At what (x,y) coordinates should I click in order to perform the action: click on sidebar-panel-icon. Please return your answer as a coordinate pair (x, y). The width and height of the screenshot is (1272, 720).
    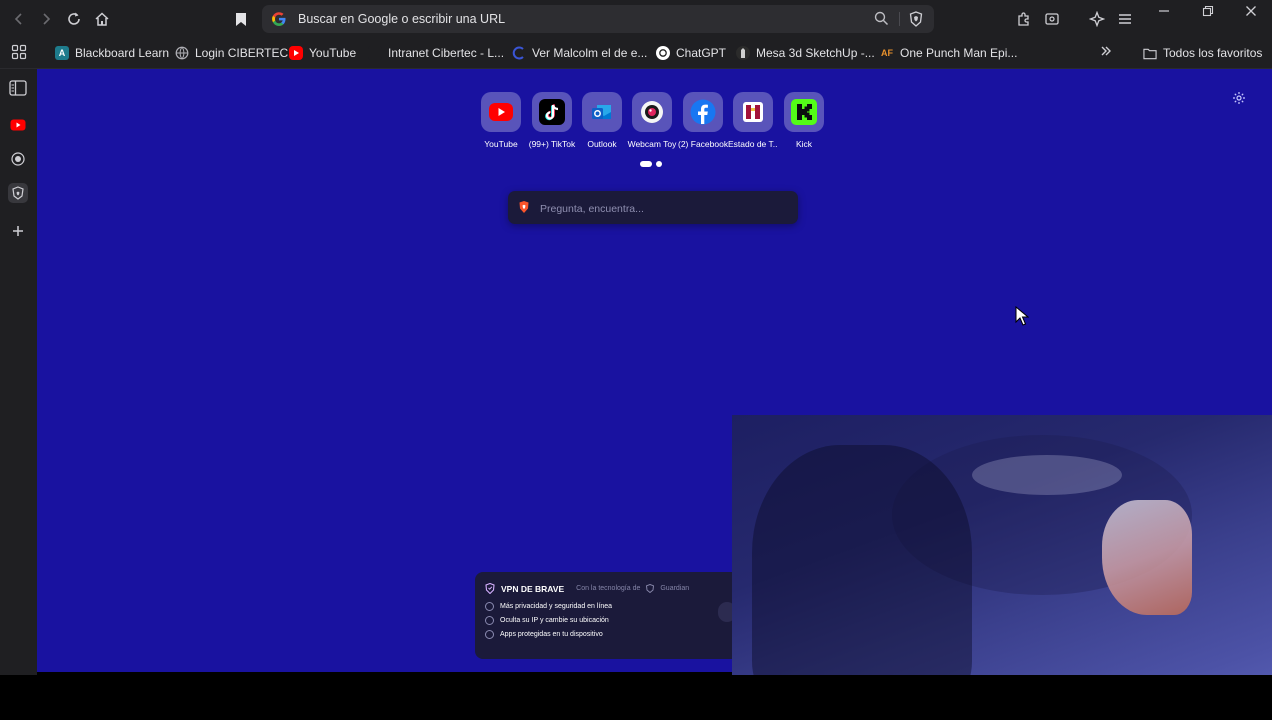
    Looking at the image, I should click on (18, 88).